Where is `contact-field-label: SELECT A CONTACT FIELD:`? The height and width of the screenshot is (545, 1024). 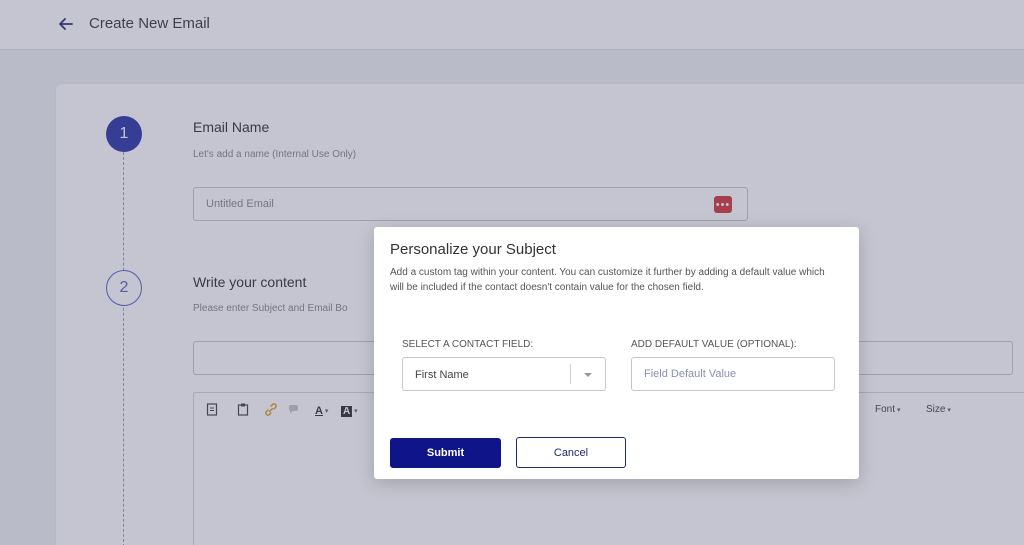 contact-field-label: SELECT A CONTACT FIELD: is located at coordinates (468, 344).